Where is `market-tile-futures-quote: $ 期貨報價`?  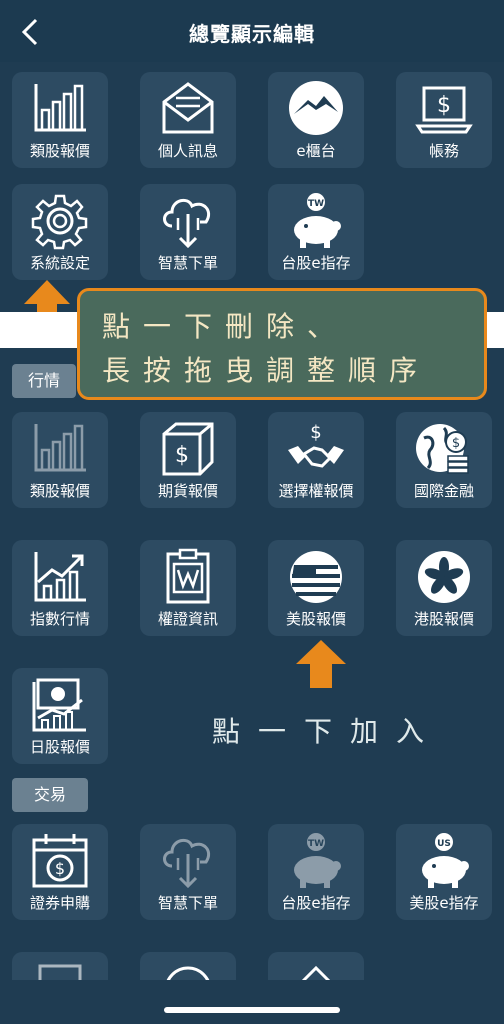
market-tile-futures-quote: $ 期貨報價 is located at coordinates (188, 460).